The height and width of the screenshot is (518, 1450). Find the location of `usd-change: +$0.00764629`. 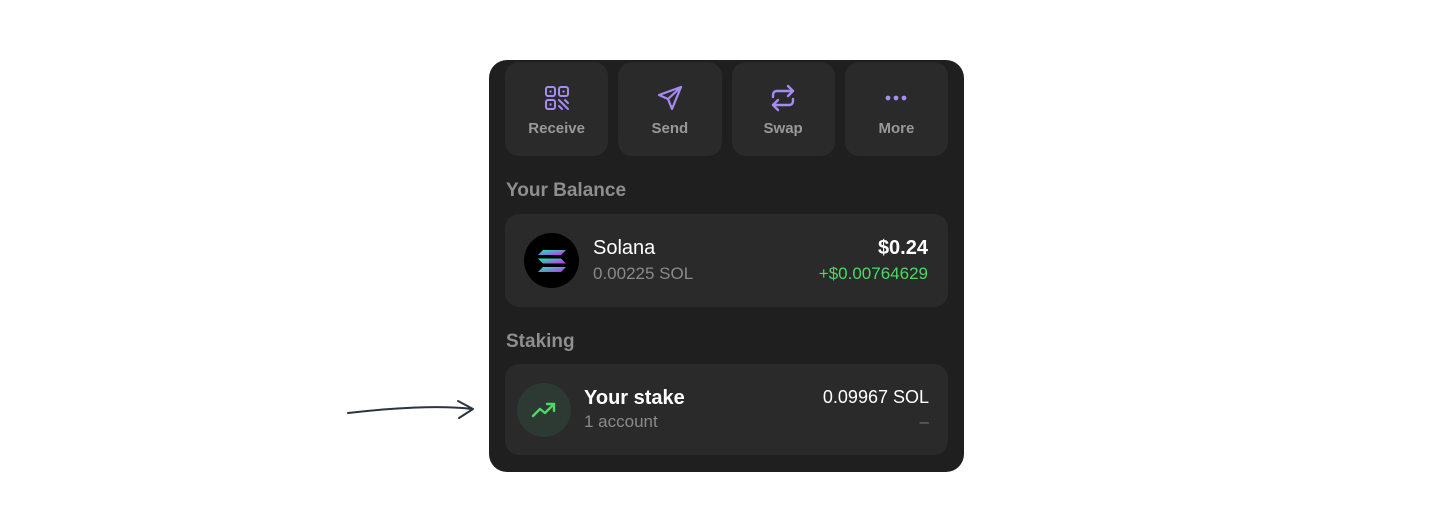

usd-change: +$0.00764629 is located at coordinates (873, 273).